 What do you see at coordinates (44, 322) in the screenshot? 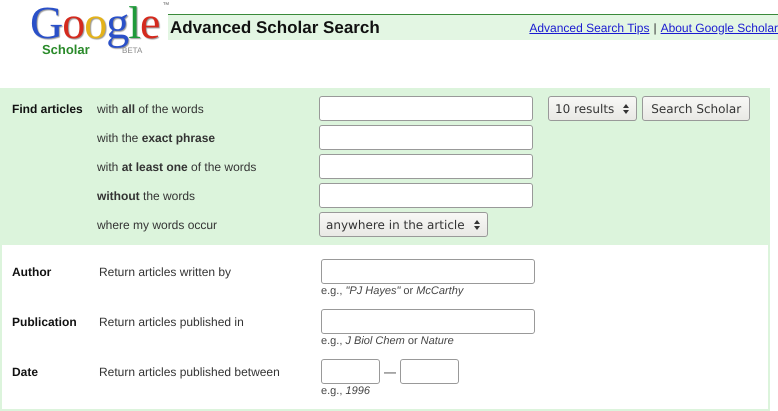
I see `criteria-label: Publication` at bounding box center [44, 322].